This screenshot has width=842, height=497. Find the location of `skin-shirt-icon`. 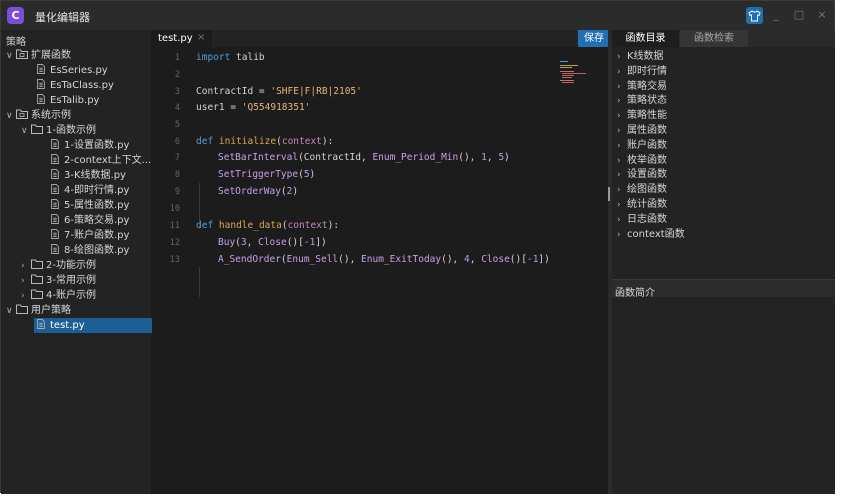

skin-shirt-icon is located at coordinates (754, 15).